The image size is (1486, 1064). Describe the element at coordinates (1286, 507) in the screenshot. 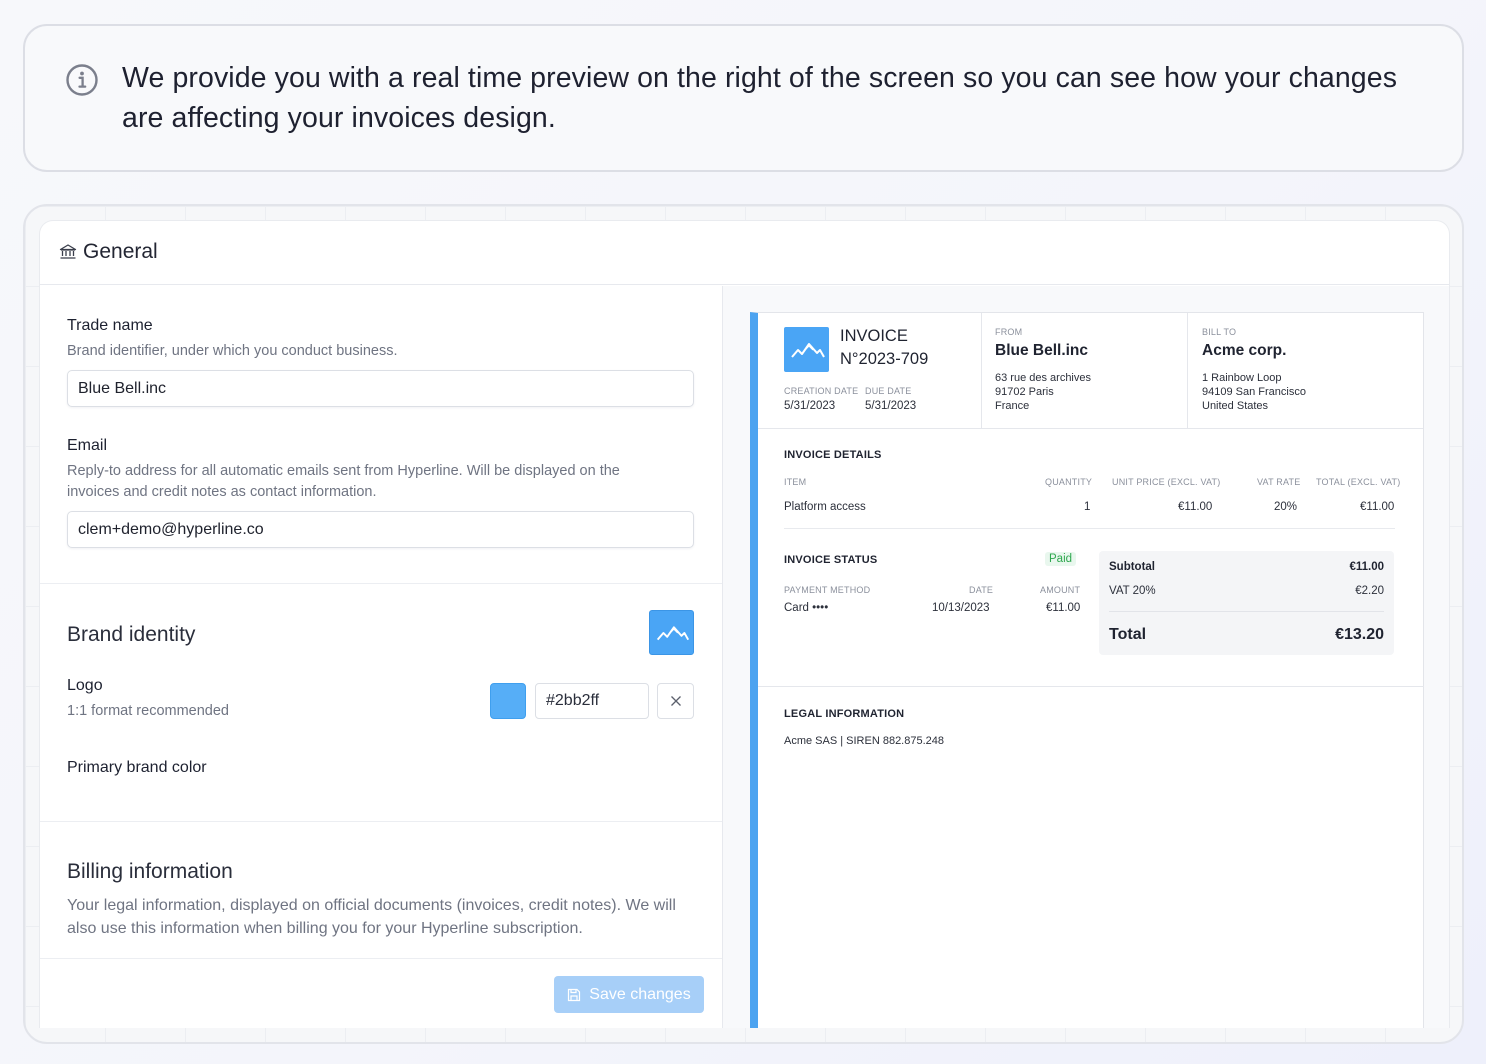

I see `item-vat-rate: 20%` at that location.